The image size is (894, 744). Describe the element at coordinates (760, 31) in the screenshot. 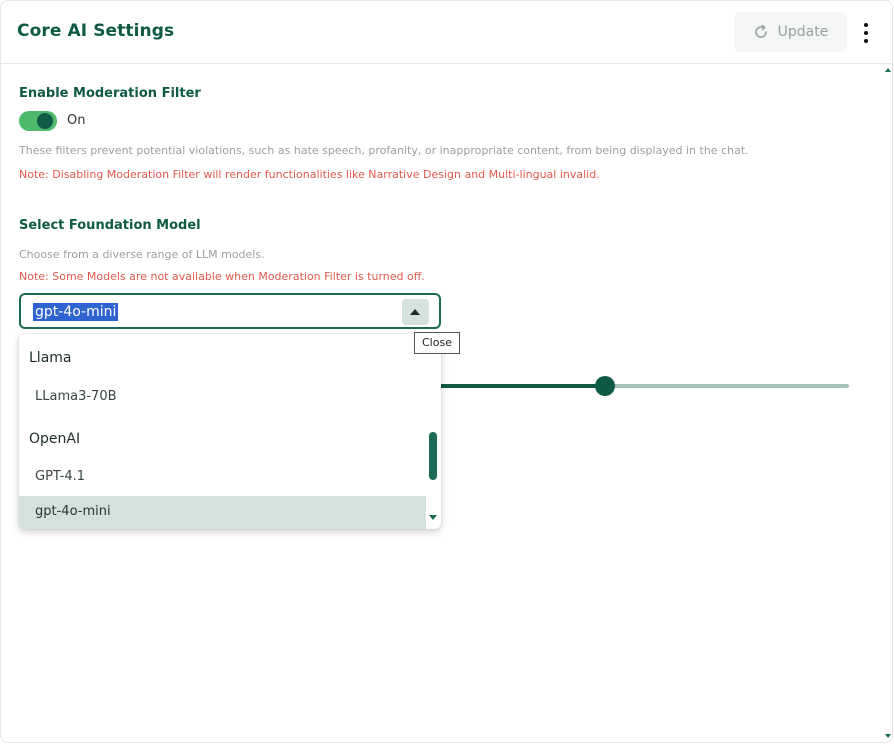

I see `refresh-icon` at that location.